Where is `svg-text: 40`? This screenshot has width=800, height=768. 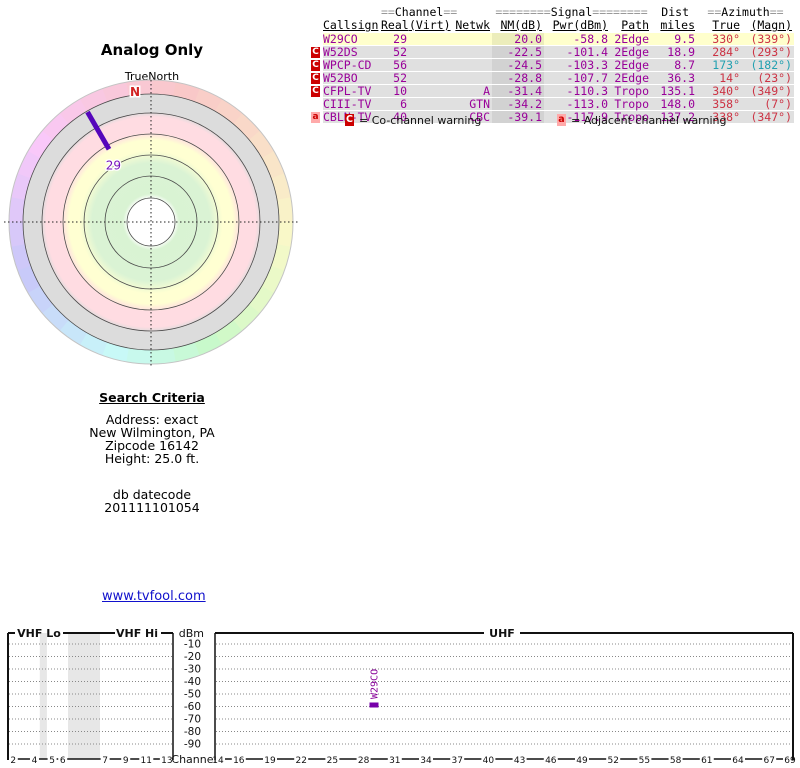 svg-text: 40 is located at coordinates (489, 761).